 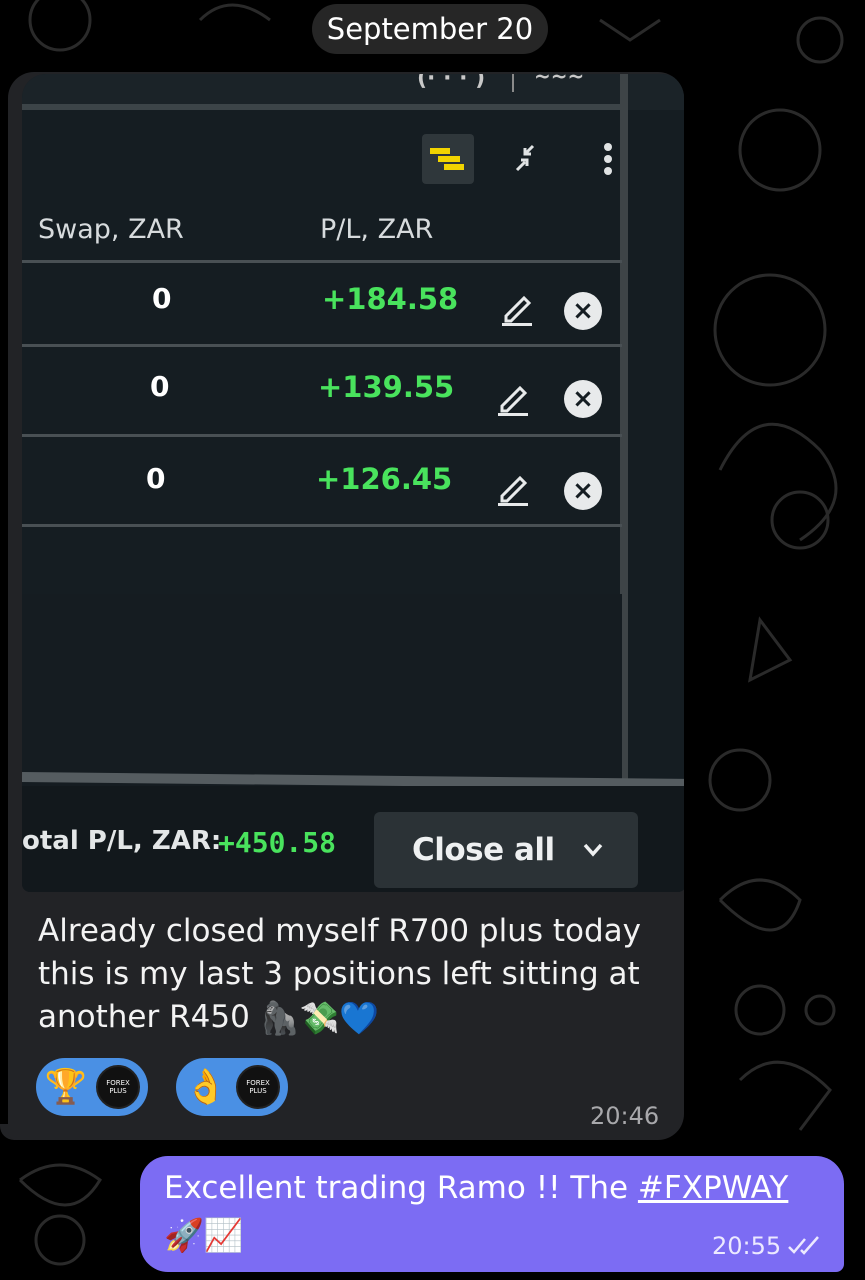 I want to click on column-header-pl: P/L, ZAR, so click(x=377, y=229).